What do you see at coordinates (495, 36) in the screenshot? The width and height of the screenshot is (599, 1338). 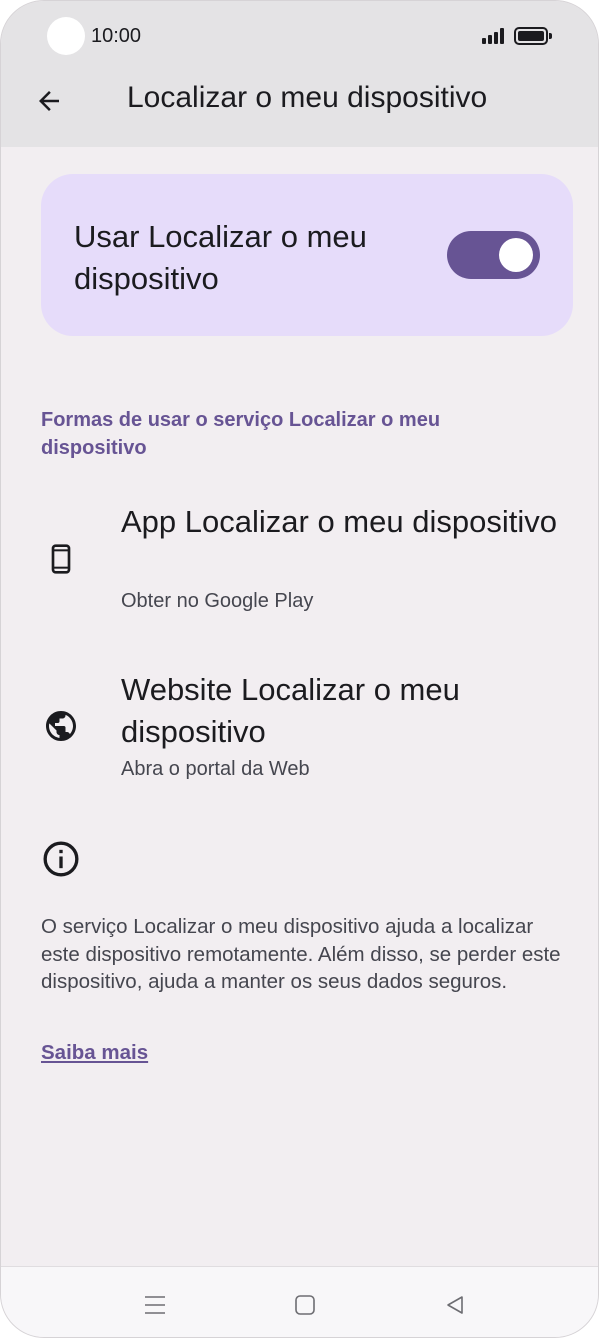 I see `signal-icon` at bounding box center [495, 36].